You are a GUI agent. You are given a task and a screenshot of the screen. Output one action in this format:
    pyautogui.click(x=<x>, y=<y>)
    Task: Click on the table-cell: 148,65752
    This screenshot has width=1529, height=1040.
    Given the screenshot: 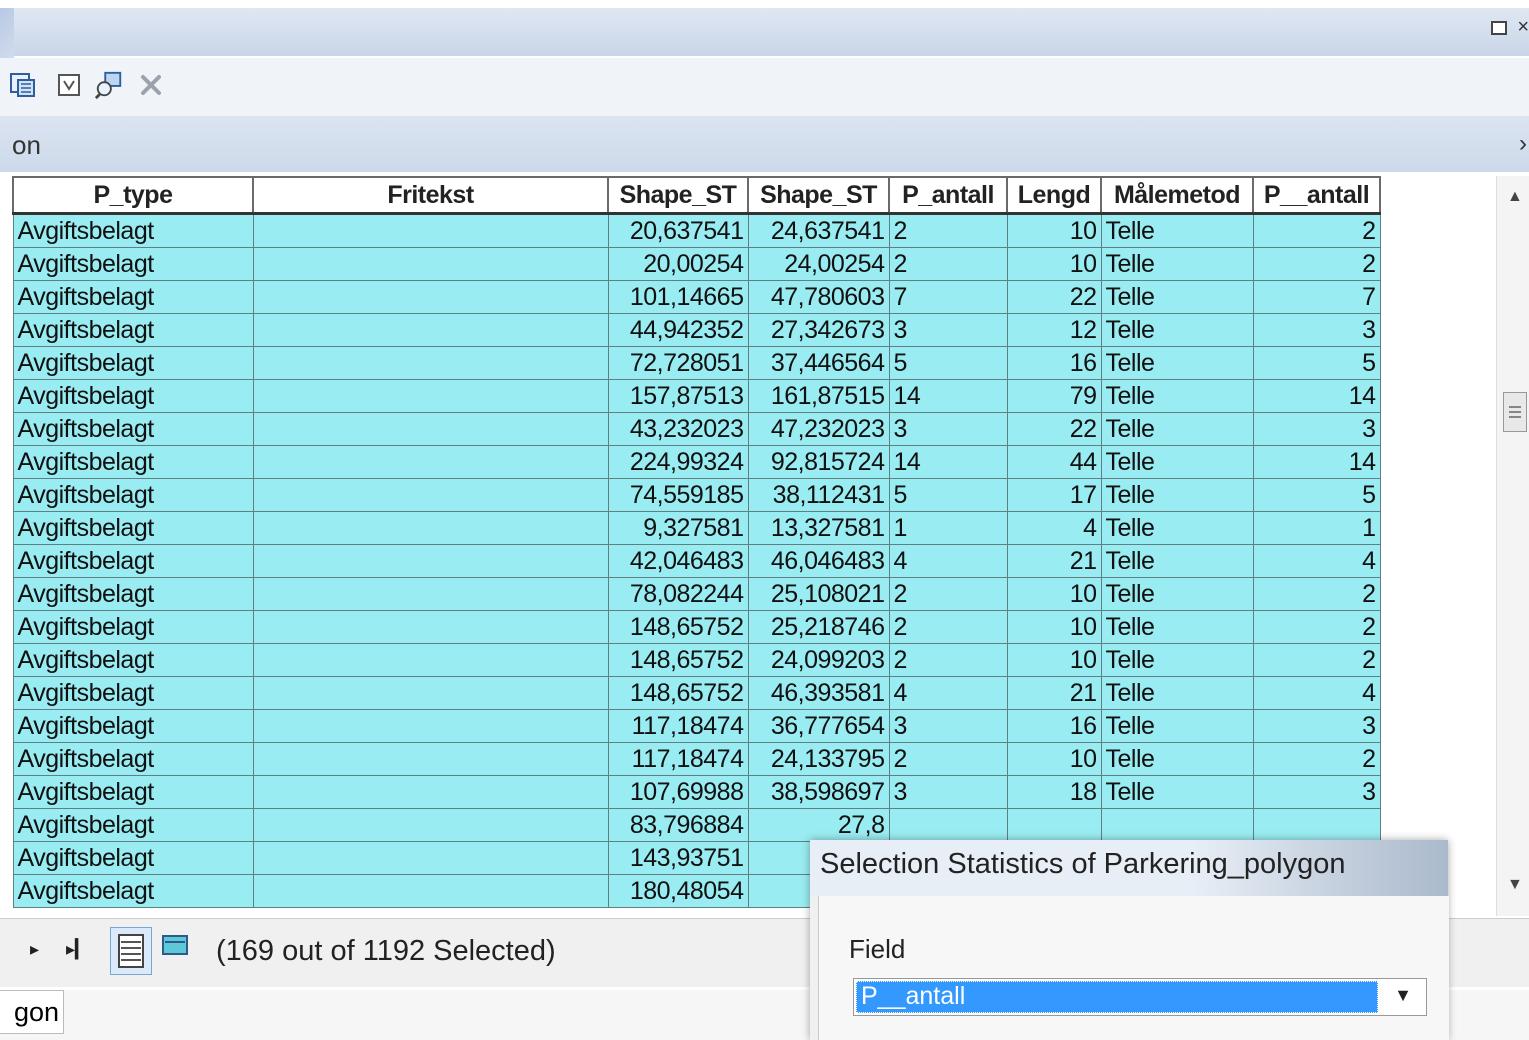 What is the action you would take?
    pyautogui.click(x=678, y=627)
    